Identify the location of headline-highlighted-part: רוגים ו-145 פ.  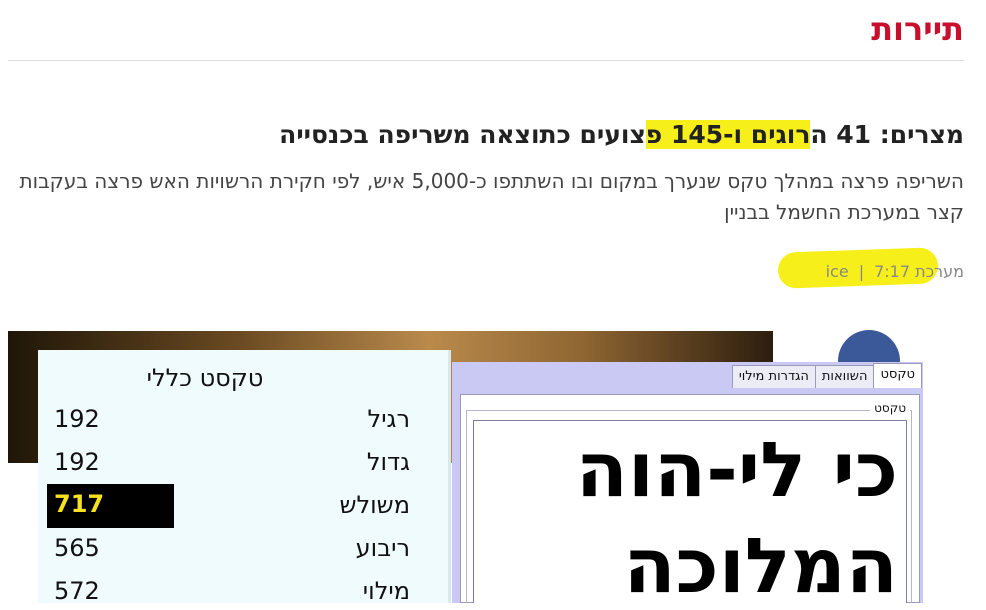
(728, 134).